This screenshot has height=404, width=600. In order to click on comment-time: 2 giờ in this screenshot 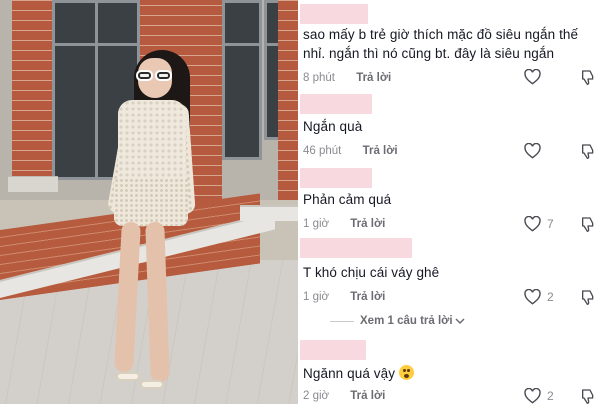, I will do `click(316, 396)`.